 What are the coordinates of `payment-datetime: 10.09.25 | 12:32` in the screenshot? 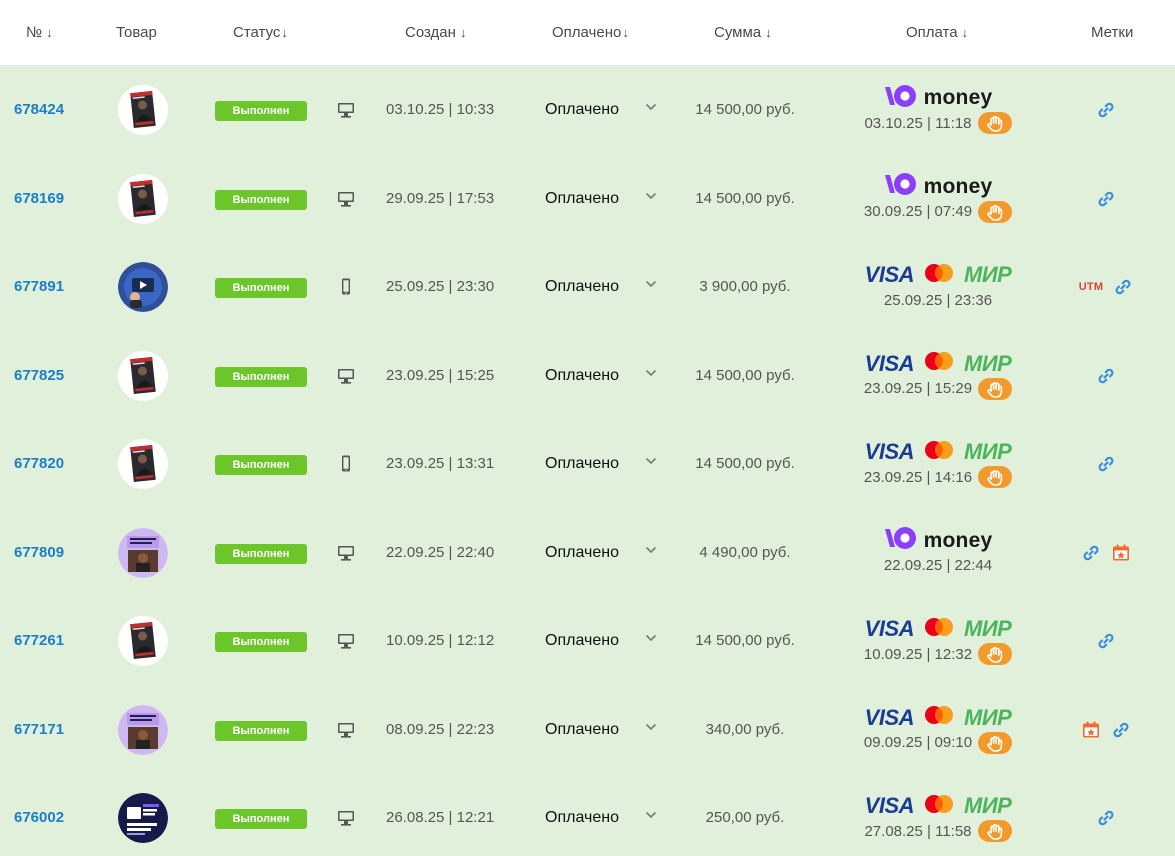 It's located at (918, 654).